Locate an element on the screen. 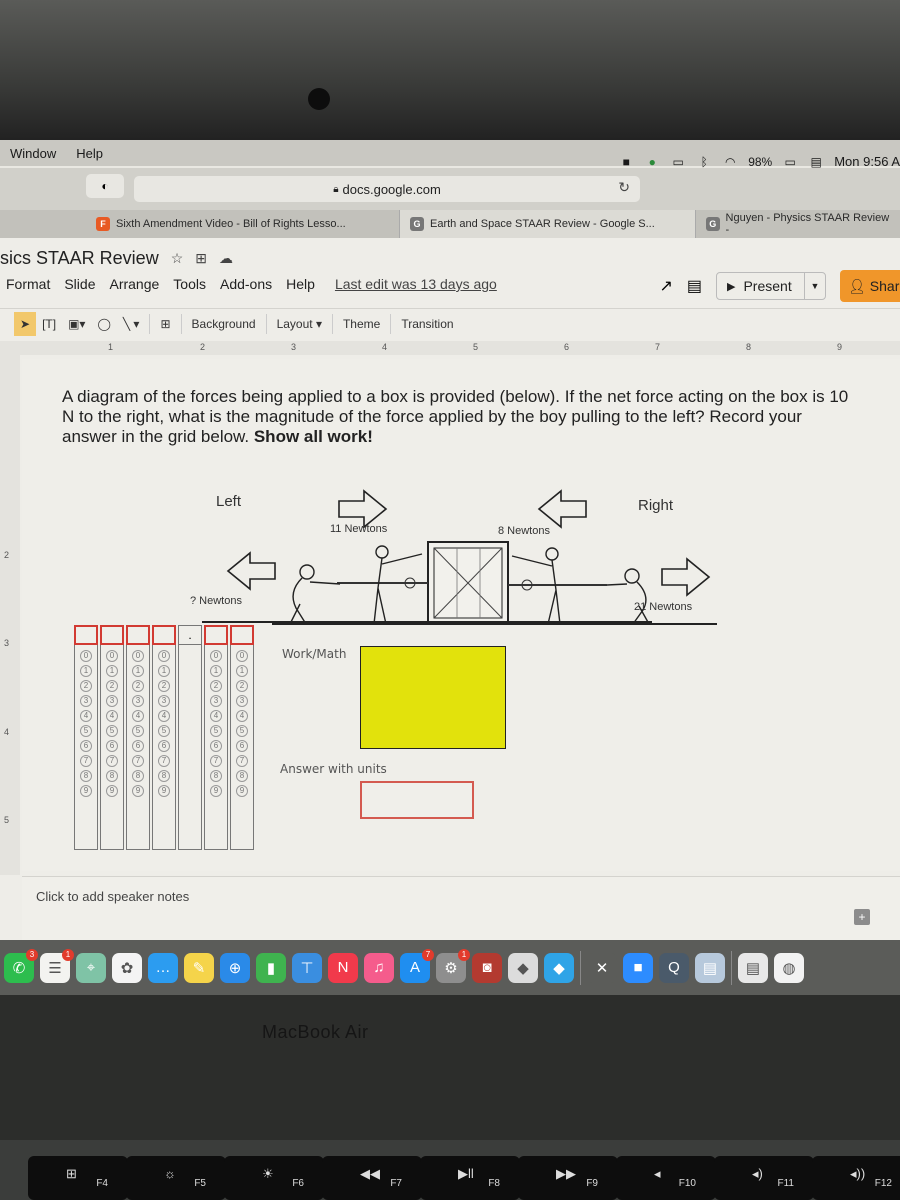 The height and width of the screenshot is (1200, 900). dock-keynote-icon: ⊤ is located at coordinates (307, 967).